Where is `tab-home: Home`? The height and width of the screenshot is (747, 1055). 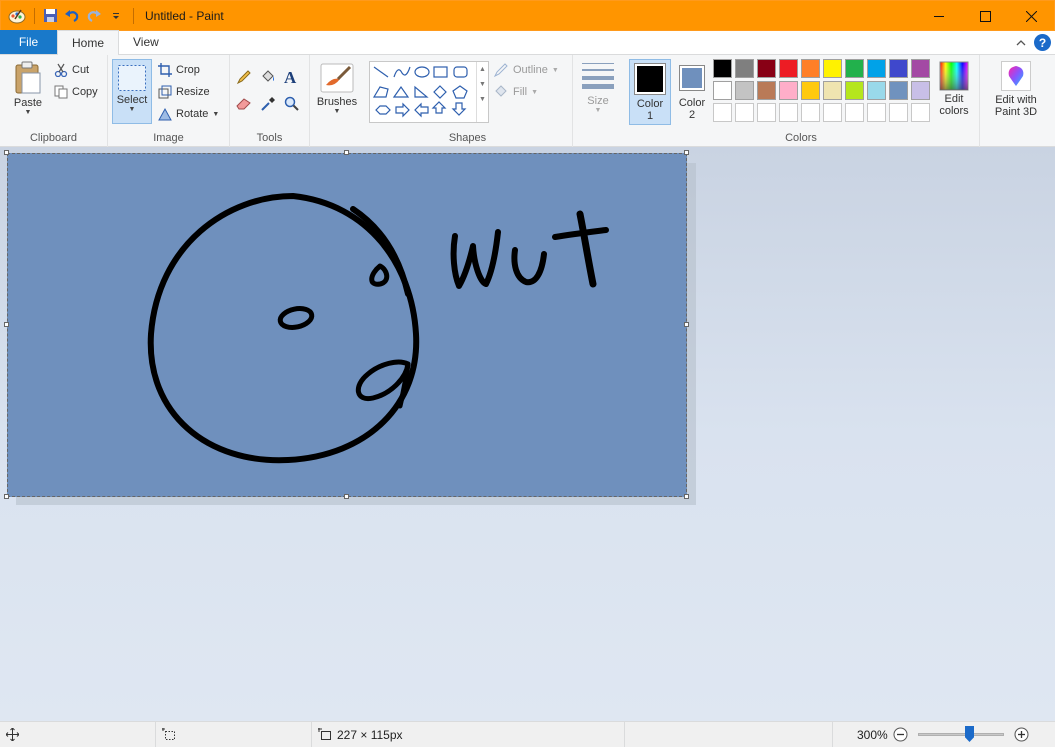 tab-home: Home is located at coordinates (88, 42).